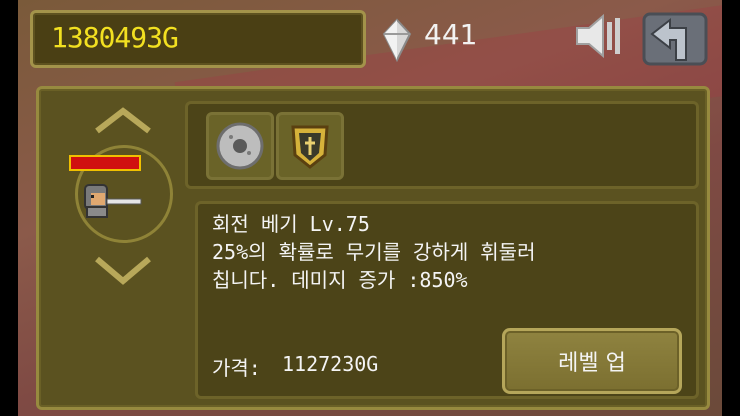 This screenshot has height=416, width=740. Describe the element at coordinates (397, 40) in the screenshot. I see `gem-icon` at that location.